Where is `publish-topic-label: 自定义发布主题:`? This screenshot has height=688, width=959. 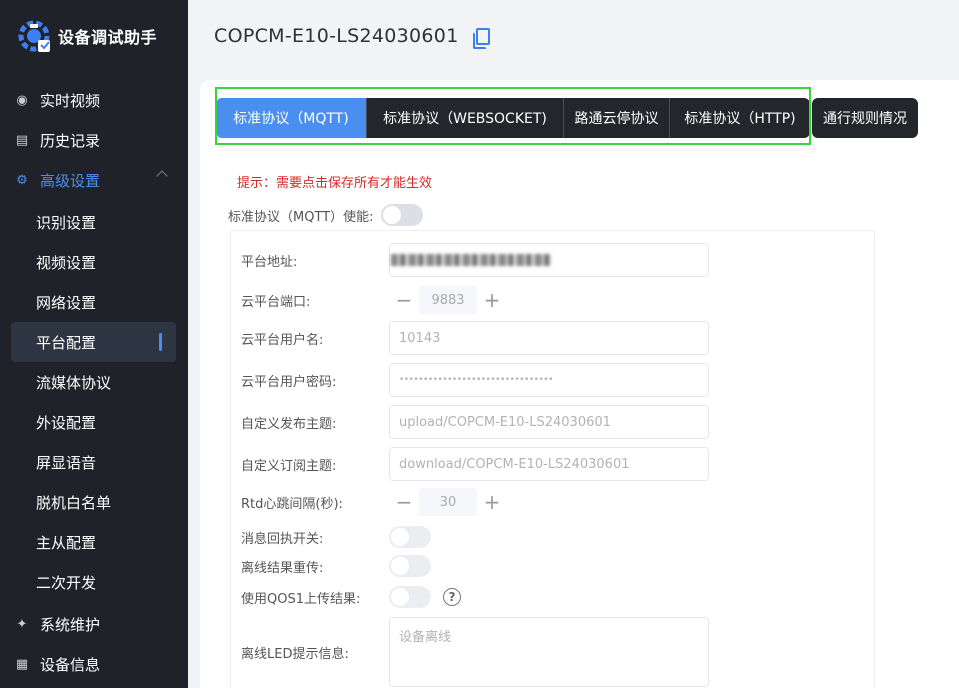
publish-topic-label: 自定义发布主题: is located at coordinates (289, 424).